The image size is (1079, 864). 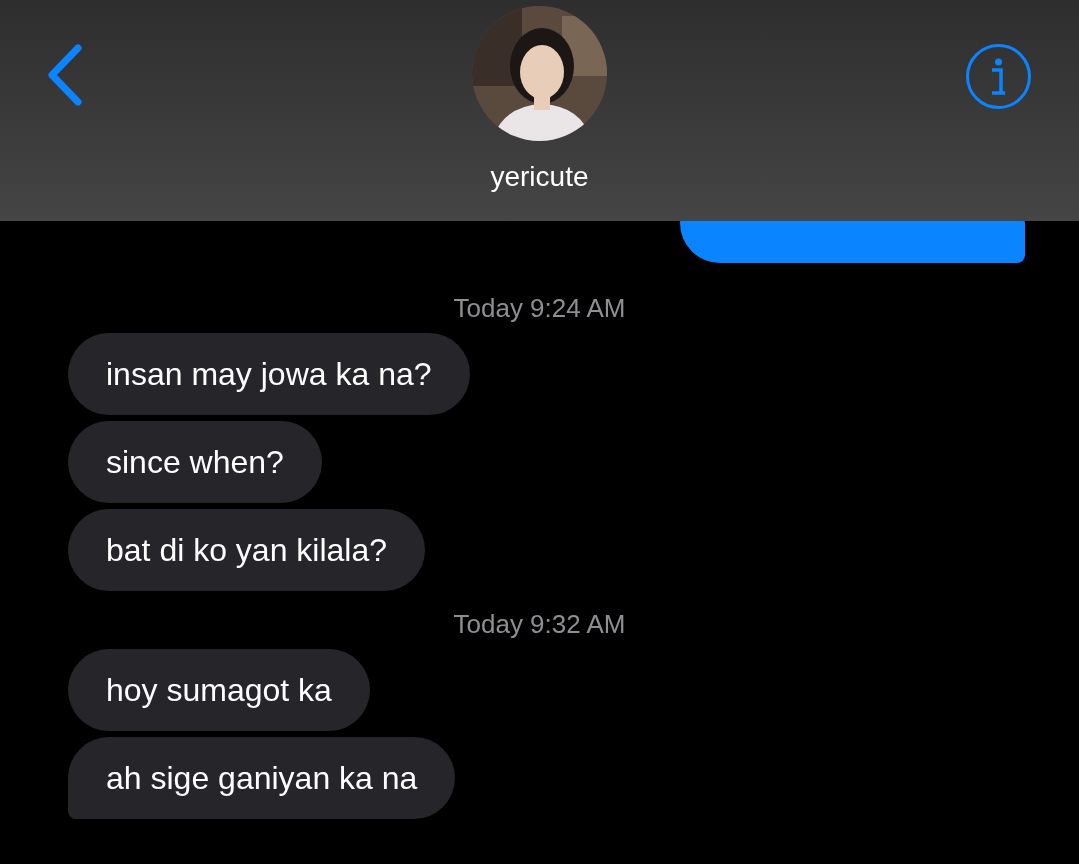 What do you see at coordinates (539, 177) in the screenshot?
I see `contact-name: yericute` at bounding box center [539, 177].